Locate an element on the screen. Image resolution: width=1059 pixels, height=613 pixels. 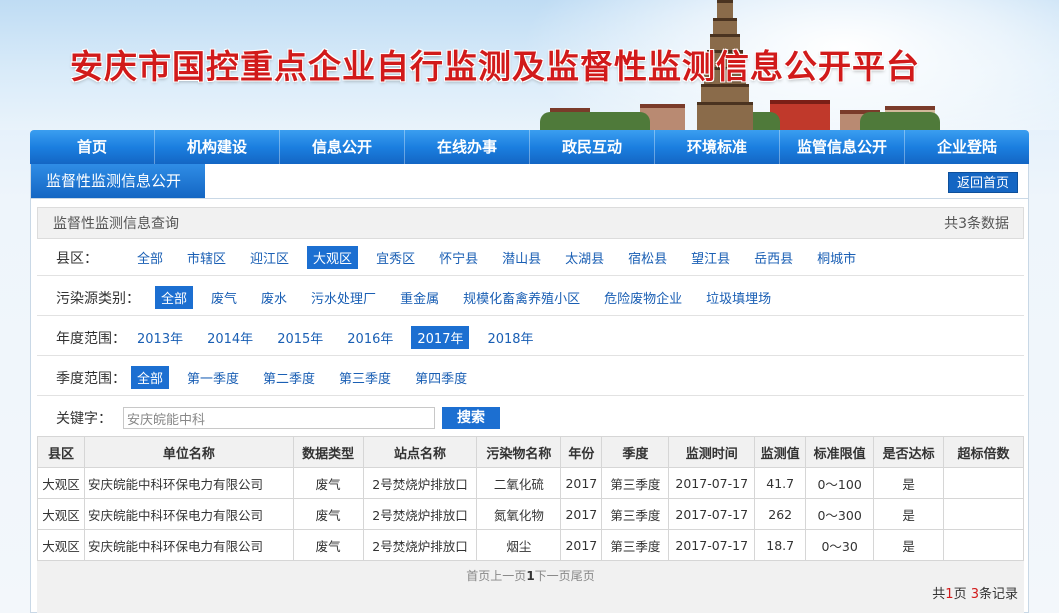
nav-standards: 环境标准 is located at coordinates (717, 147).